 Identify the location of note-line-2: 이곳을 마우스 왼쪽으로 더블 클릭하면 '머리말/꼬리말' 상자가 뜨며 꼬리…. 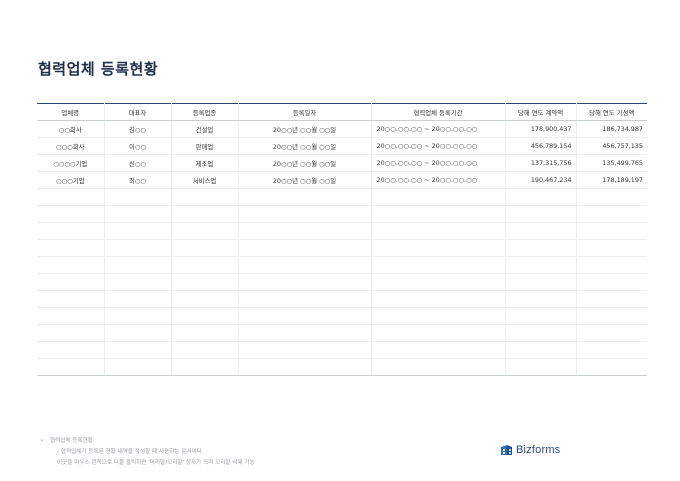
(147, 463).